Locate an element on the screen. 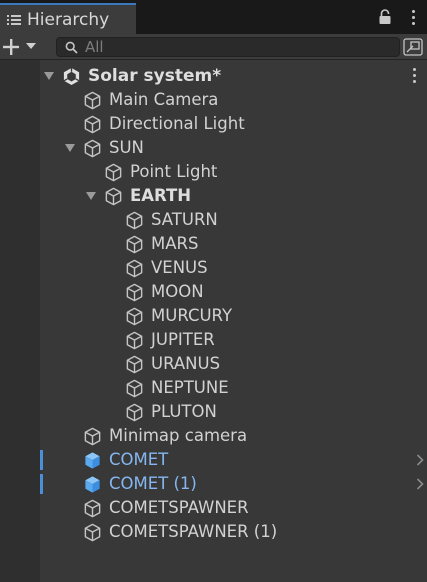  hierarchy-item: PLUTON is located at coordinates (213, 412).